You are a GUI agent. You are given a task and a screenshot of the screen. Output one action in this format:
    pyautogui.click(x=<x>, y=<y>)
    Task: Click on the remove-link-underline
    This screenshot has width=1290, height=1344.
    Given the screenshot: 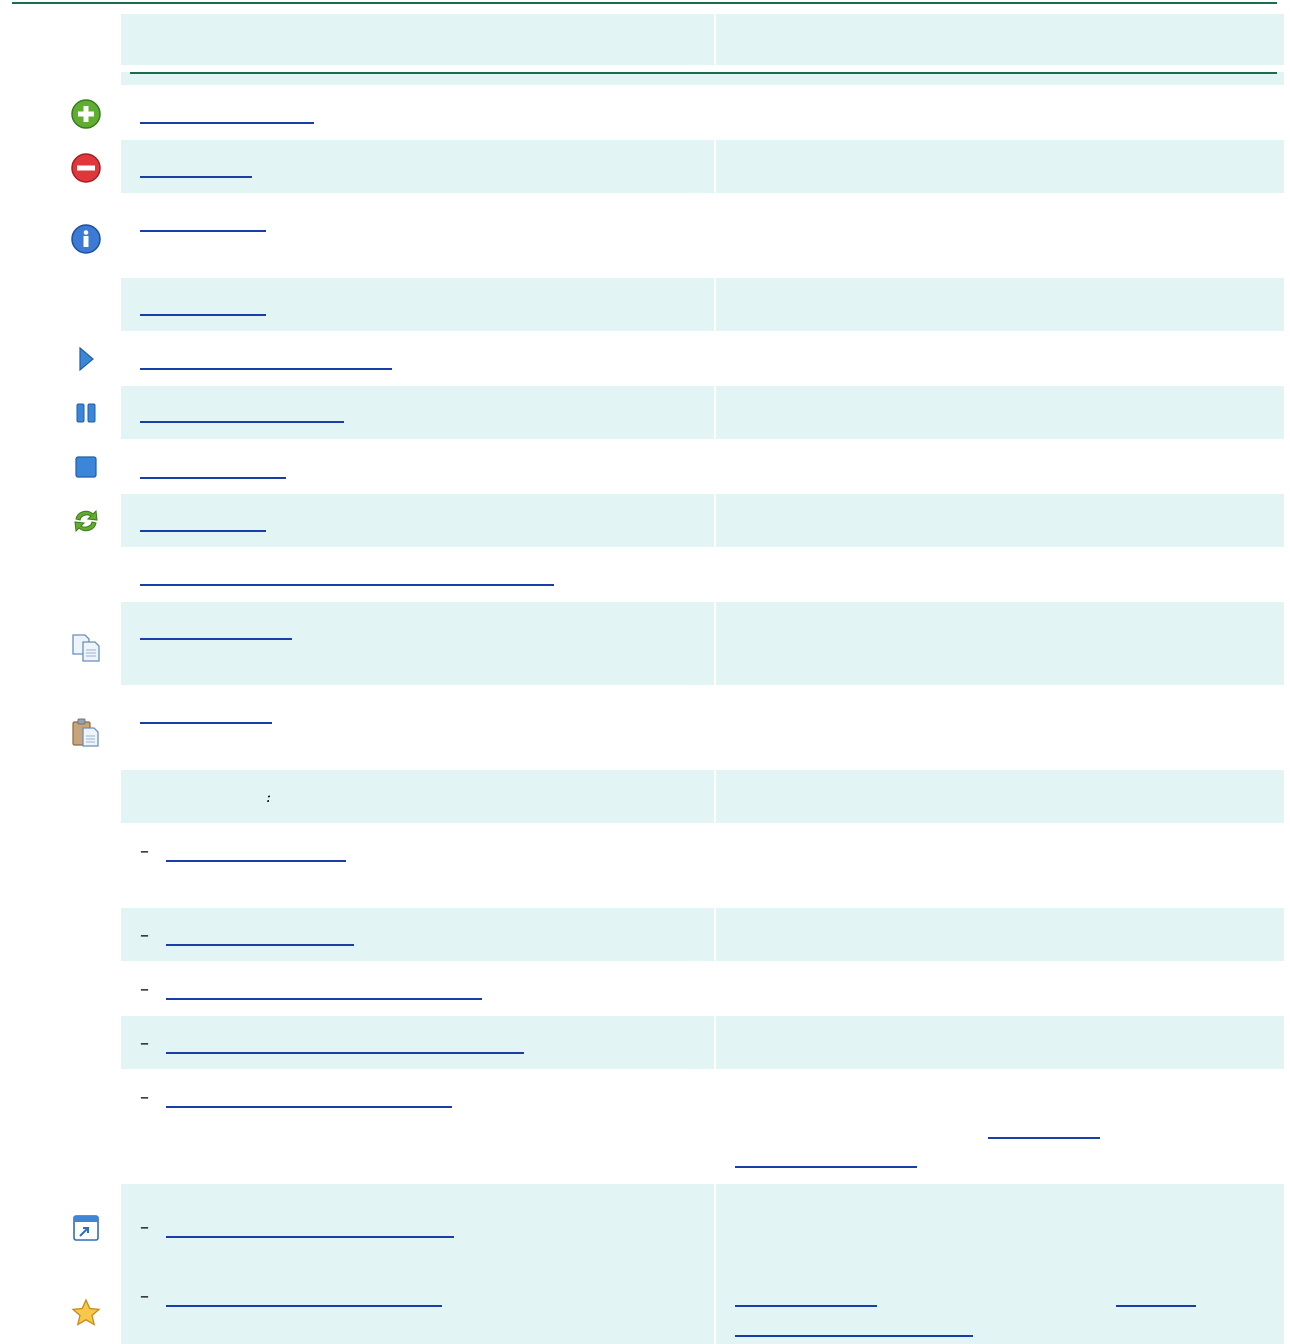 What is the action you would take?
    pyautogui.click(x=196, y=177)
    